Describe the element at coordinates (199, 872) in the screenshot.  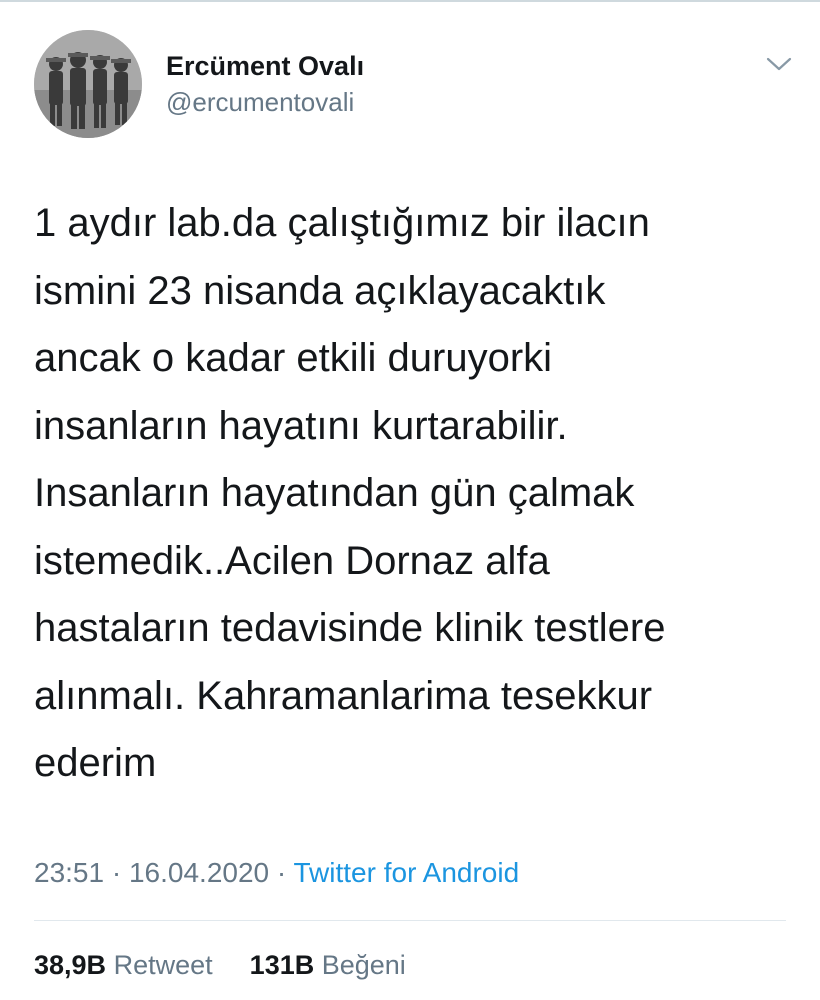
I see `tweet-date: 16.04.2020` at that location.